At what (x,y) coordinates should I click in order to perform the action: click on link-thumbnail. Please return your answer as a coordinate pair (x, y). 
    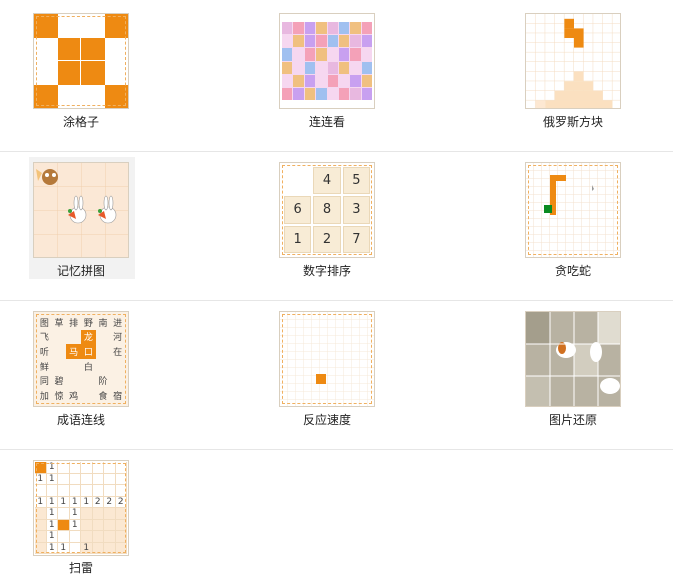
    Looking at the image, I should click on (327, 61).